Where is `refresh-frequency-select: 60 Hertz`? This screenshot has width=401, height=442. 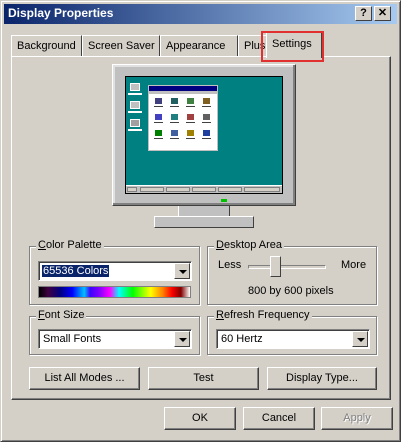
refresh-frequency-select: 60 Hertz is located at coordinates (293, 339).